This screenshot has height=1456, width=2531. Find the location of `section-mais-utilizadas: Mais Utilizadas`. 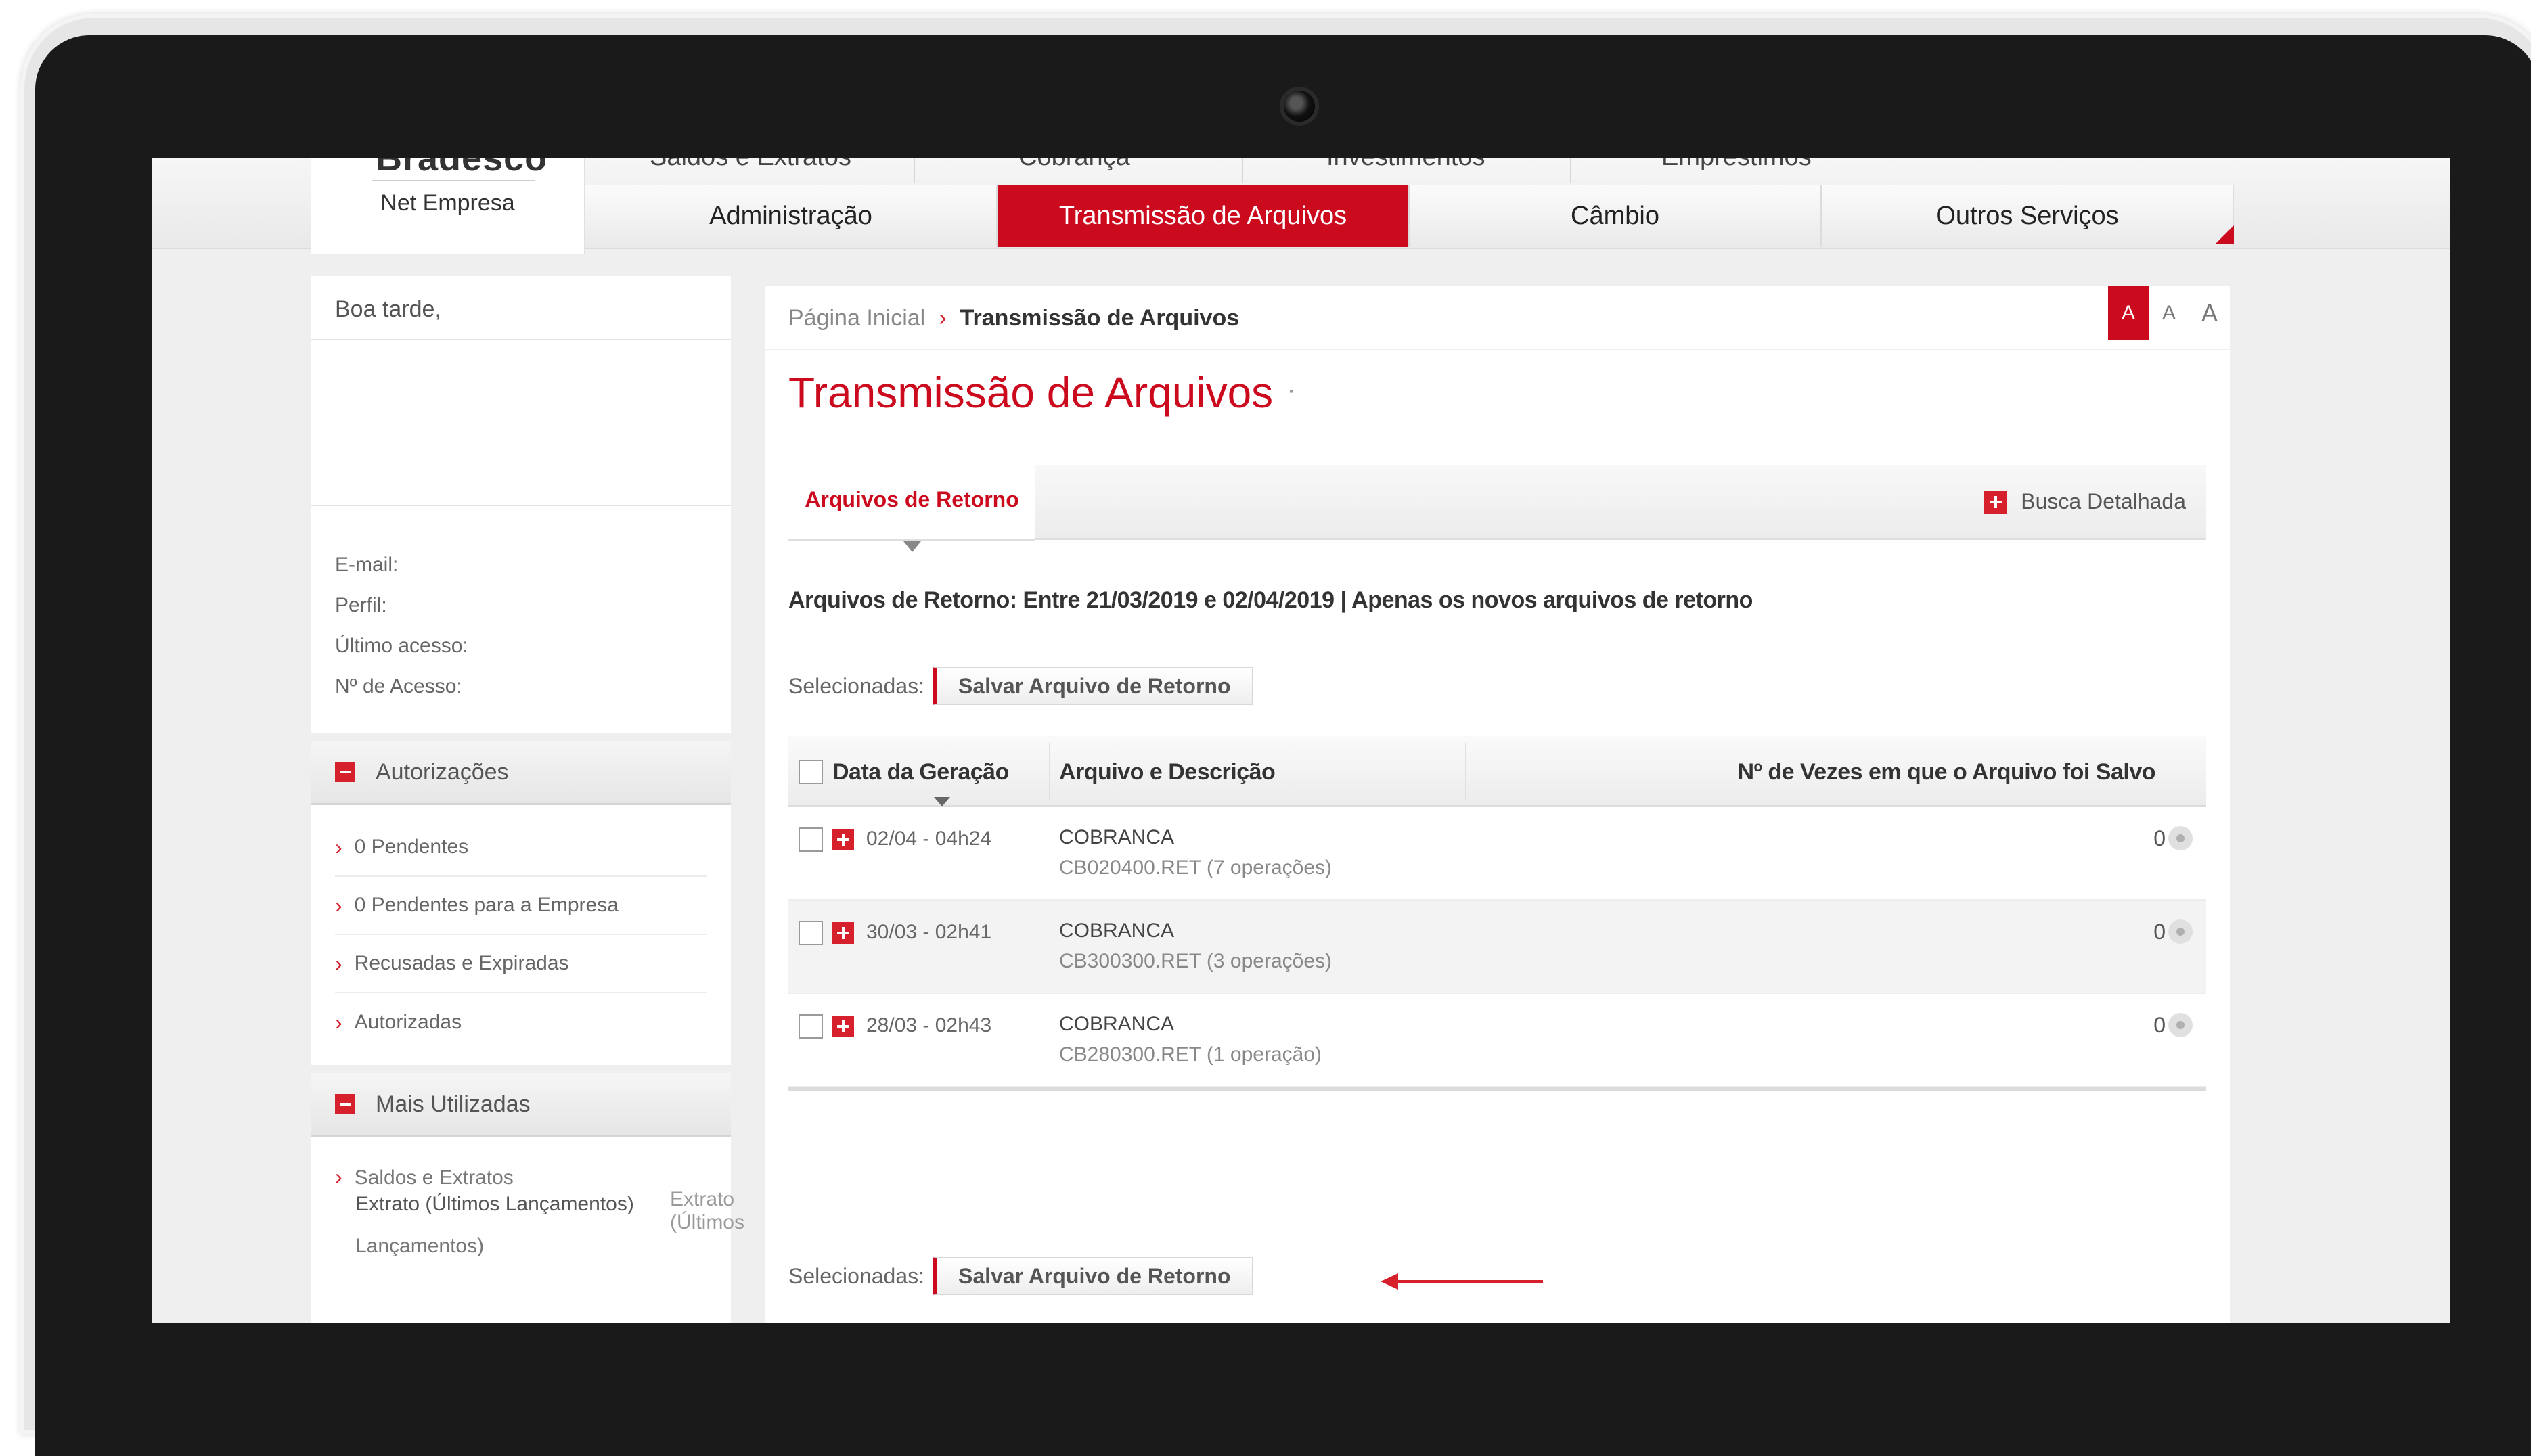

section-mais-utilizadas: Mais Utilizadas is located at coordinates (521, 1105).